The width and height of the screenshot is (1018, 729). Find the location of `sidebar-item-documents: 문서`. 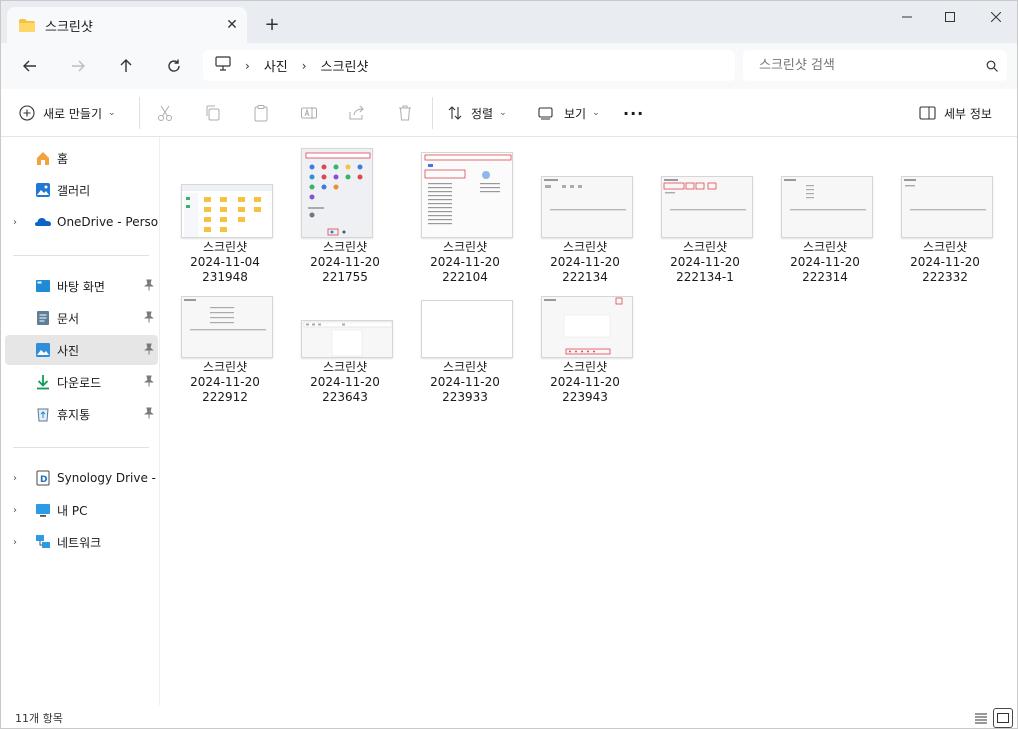

sidebar-item-documents: 문서 is located at coordinates (81, 318).